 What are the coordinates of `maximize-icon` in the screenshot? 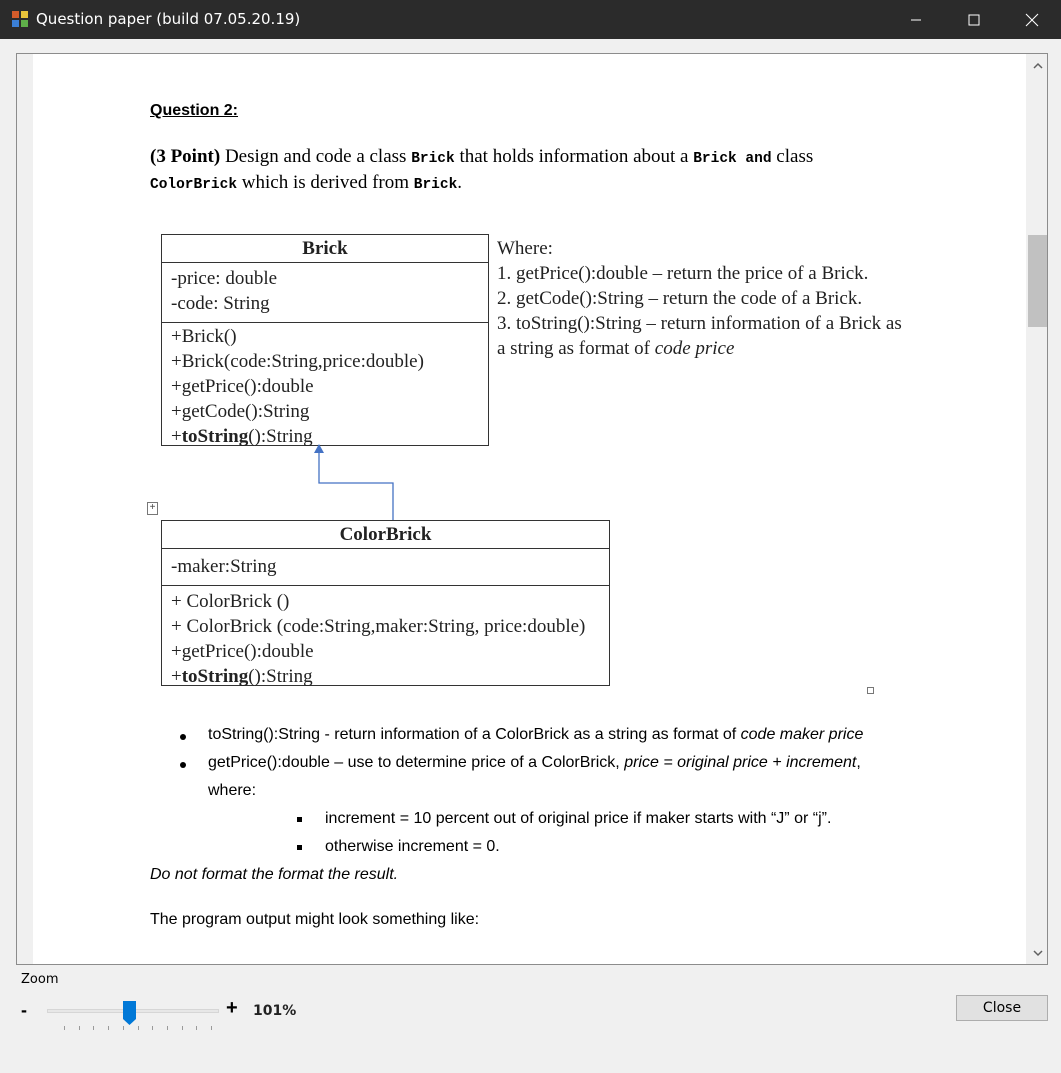 It's located at (974, 19).